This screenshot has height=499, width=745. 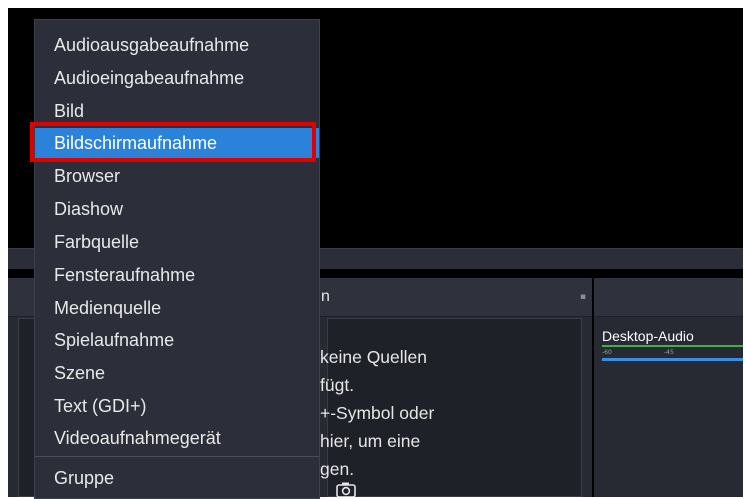 What do you see at coordinates (325, 296) in the screenshot?
I see `sources-dock-title: n` at bounding box center [325, 296].